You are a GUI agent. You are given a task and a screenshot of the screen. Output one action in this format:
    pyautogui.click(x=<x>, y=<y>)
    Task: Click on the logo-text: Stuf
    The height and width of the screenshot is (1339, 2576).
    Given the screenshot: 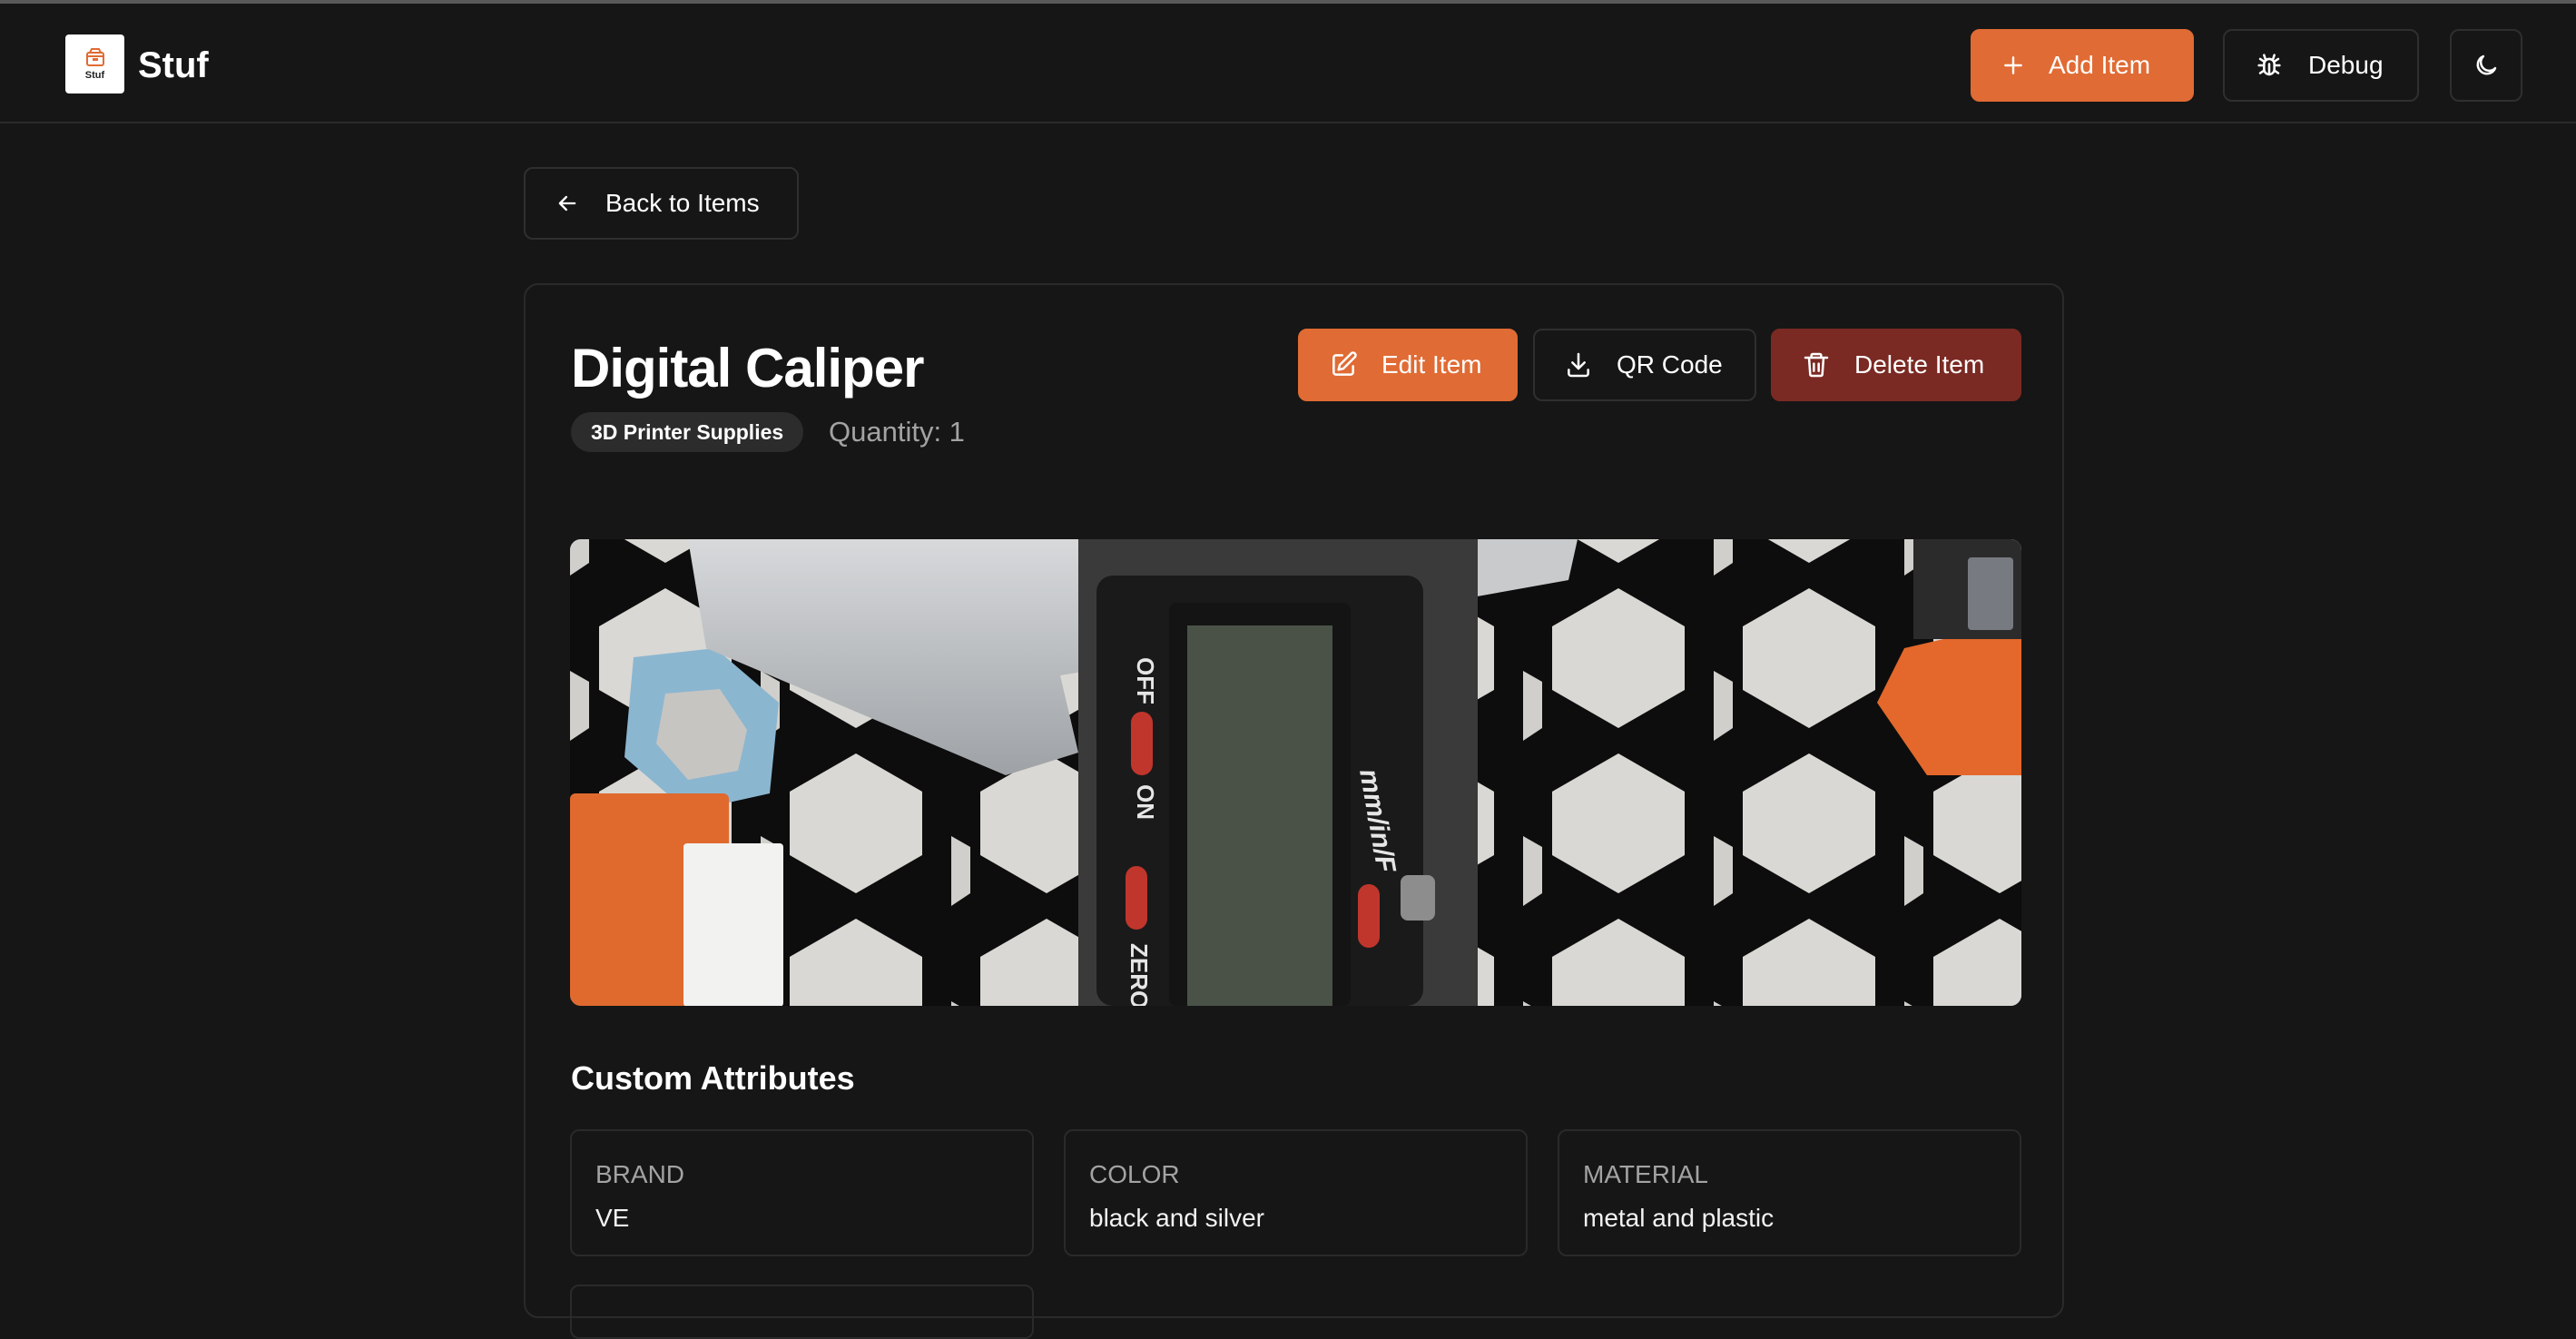 What is the action you would take?
    pyautogui.click(x=94, y=76)
    